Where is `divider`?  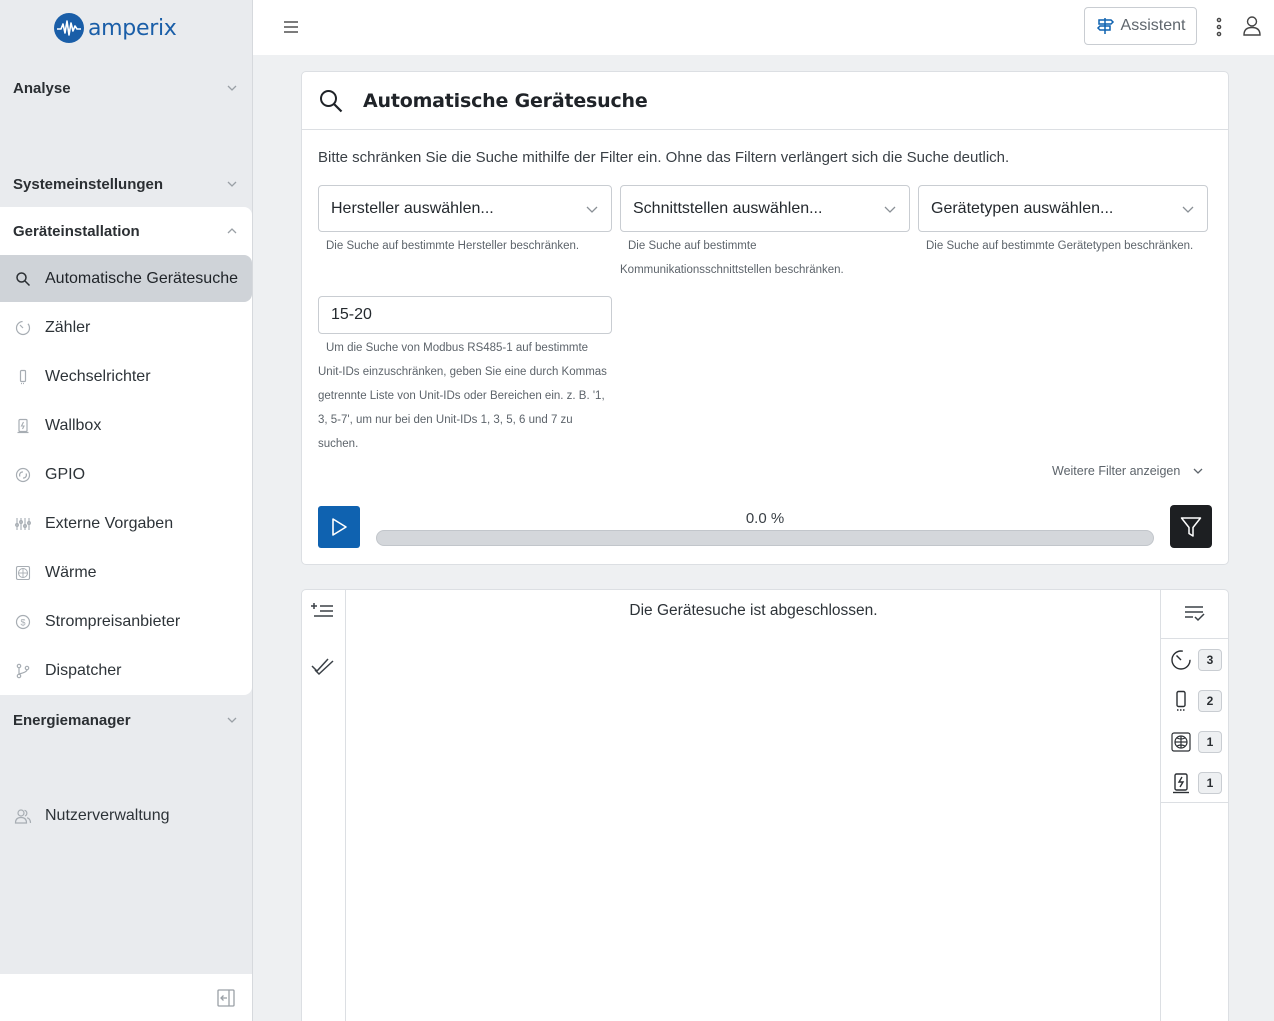 divider is located at coordinates (1195, 802).